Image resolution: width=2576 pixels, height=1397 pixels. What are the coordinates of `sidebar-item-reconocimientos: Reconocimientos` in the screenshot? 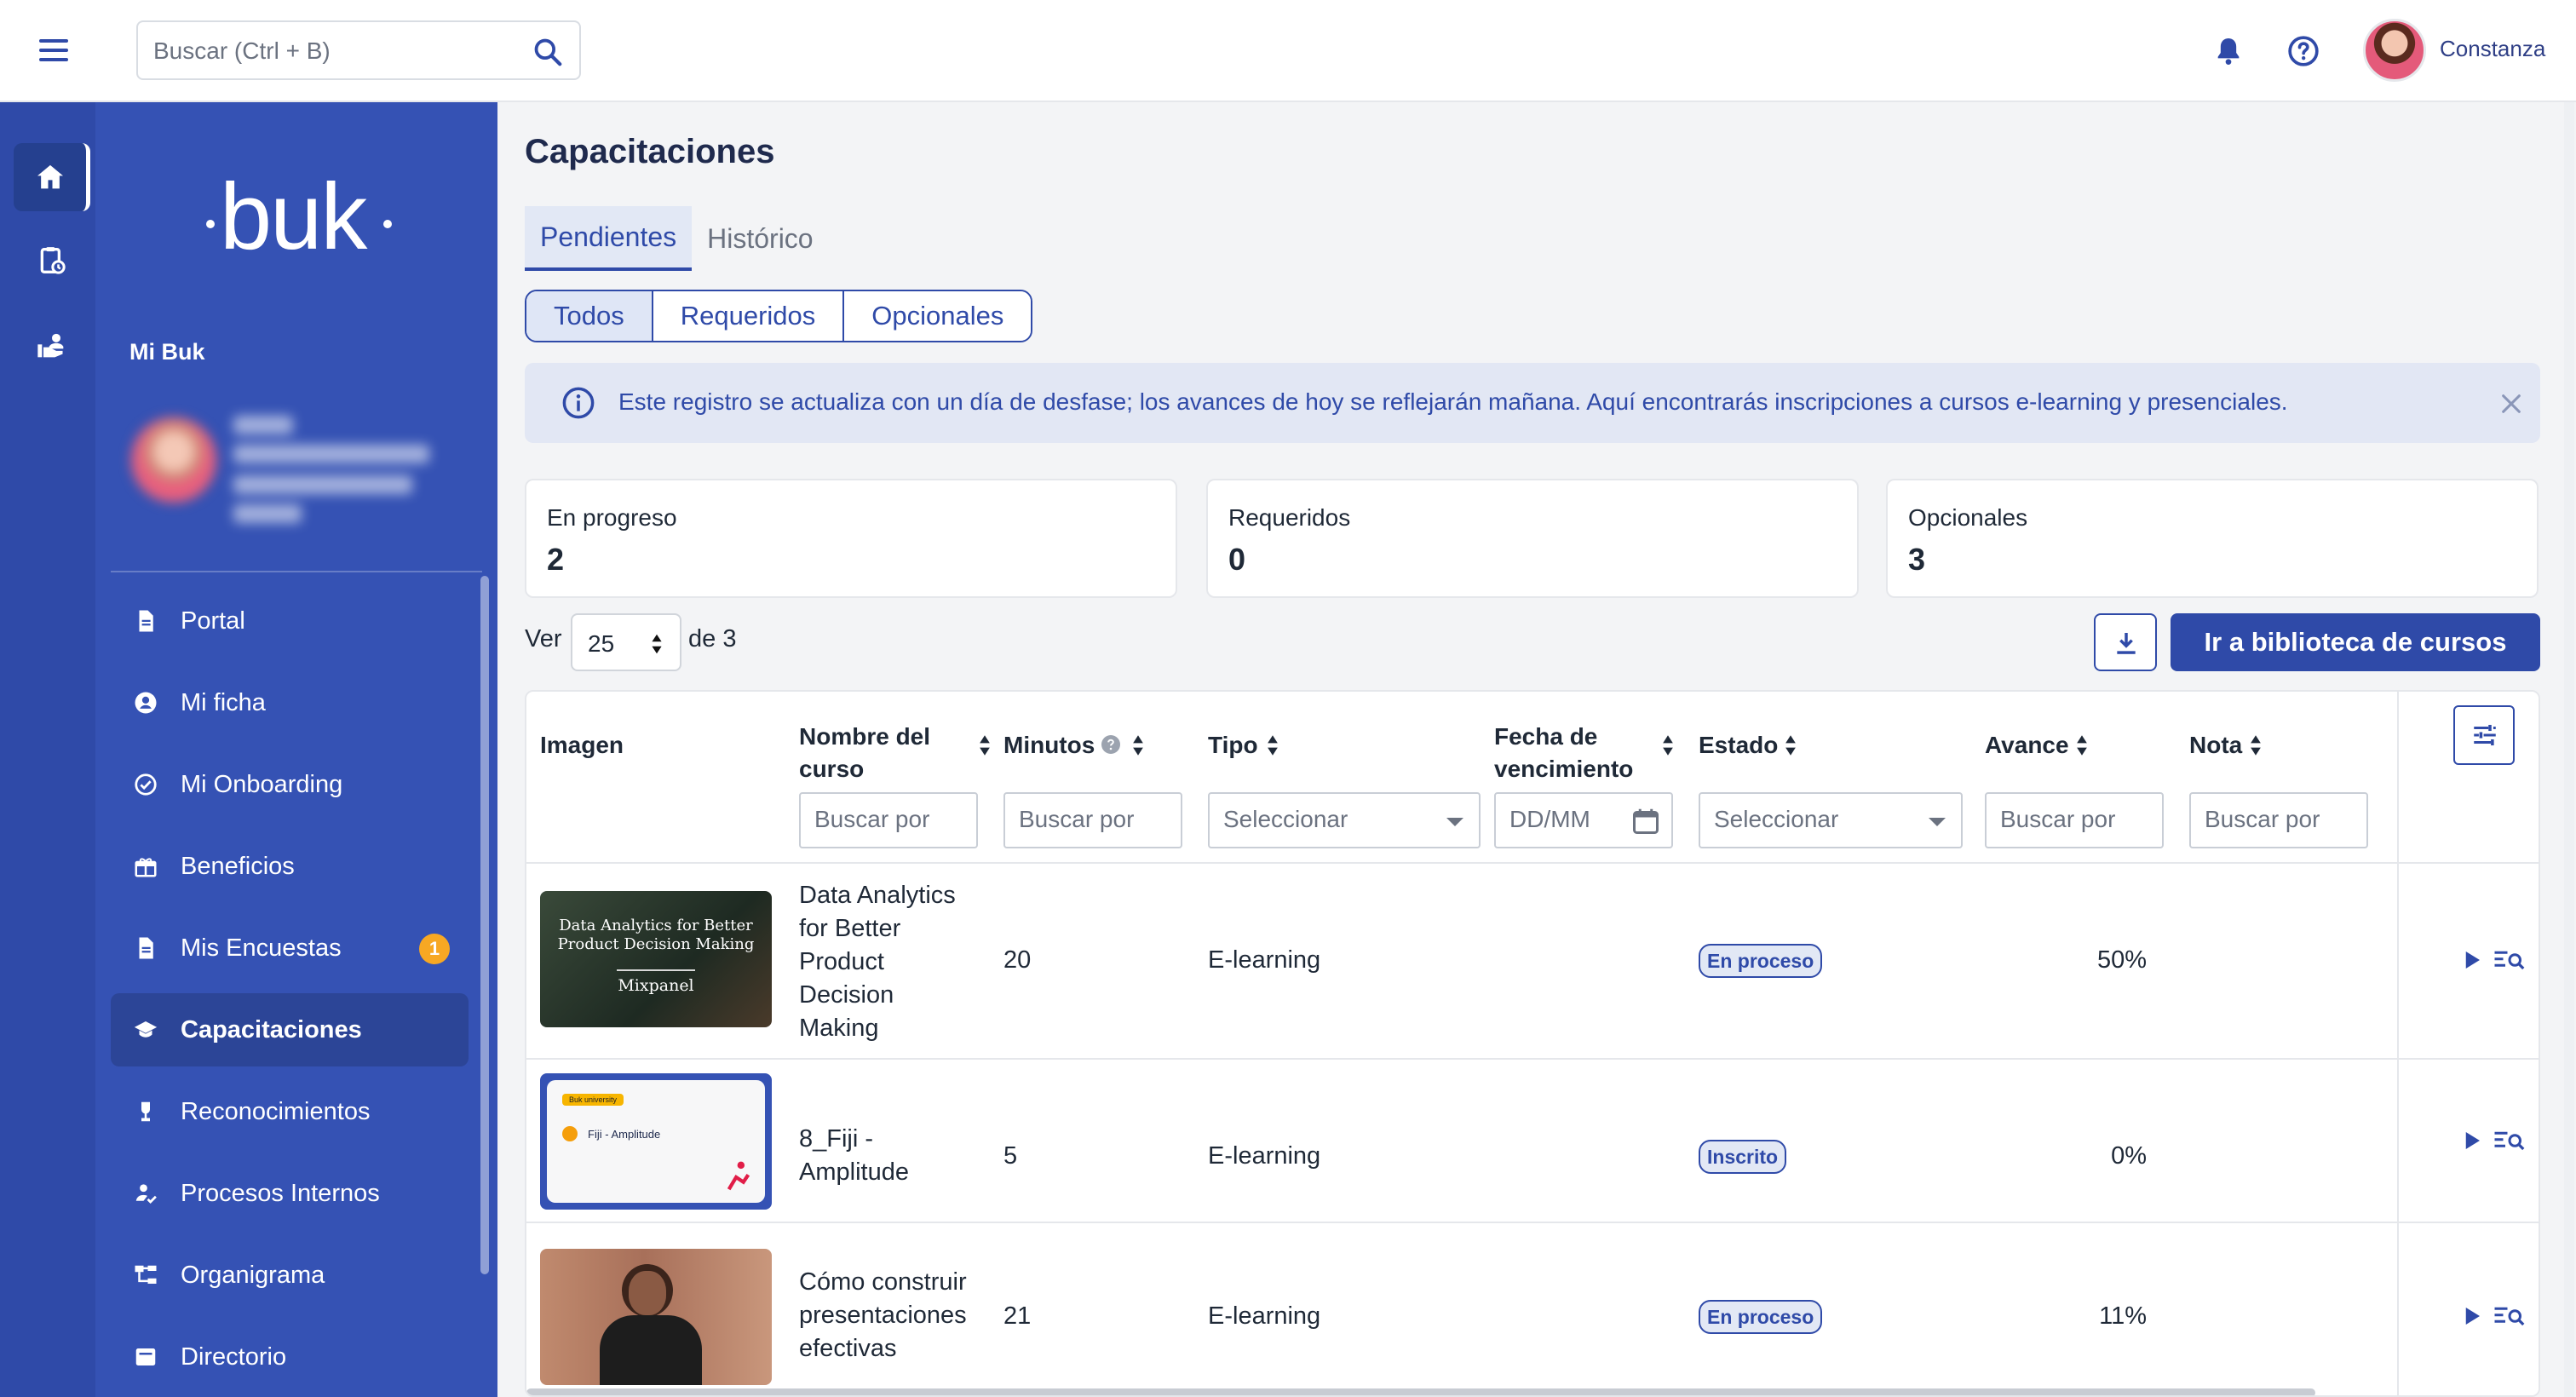 It's located at (290, 1111).